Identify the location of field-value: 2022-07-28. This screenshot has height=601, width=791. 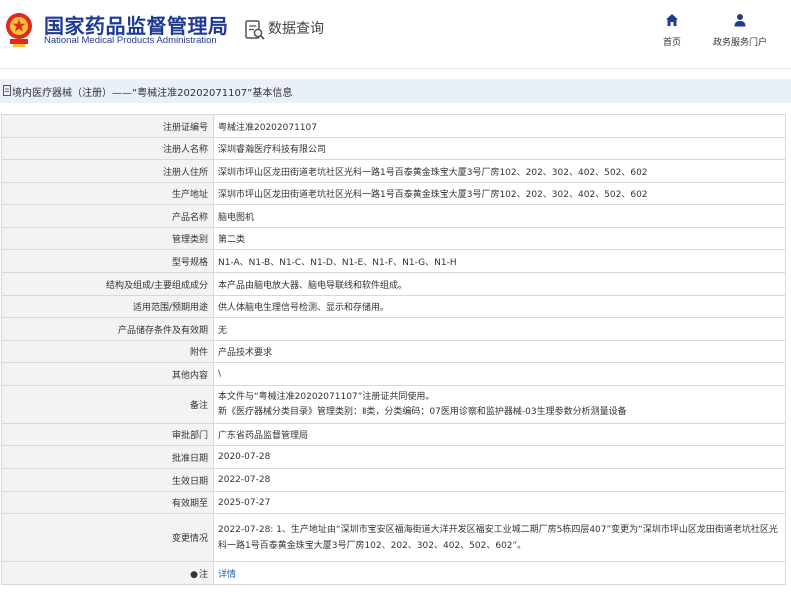
(499, 480).